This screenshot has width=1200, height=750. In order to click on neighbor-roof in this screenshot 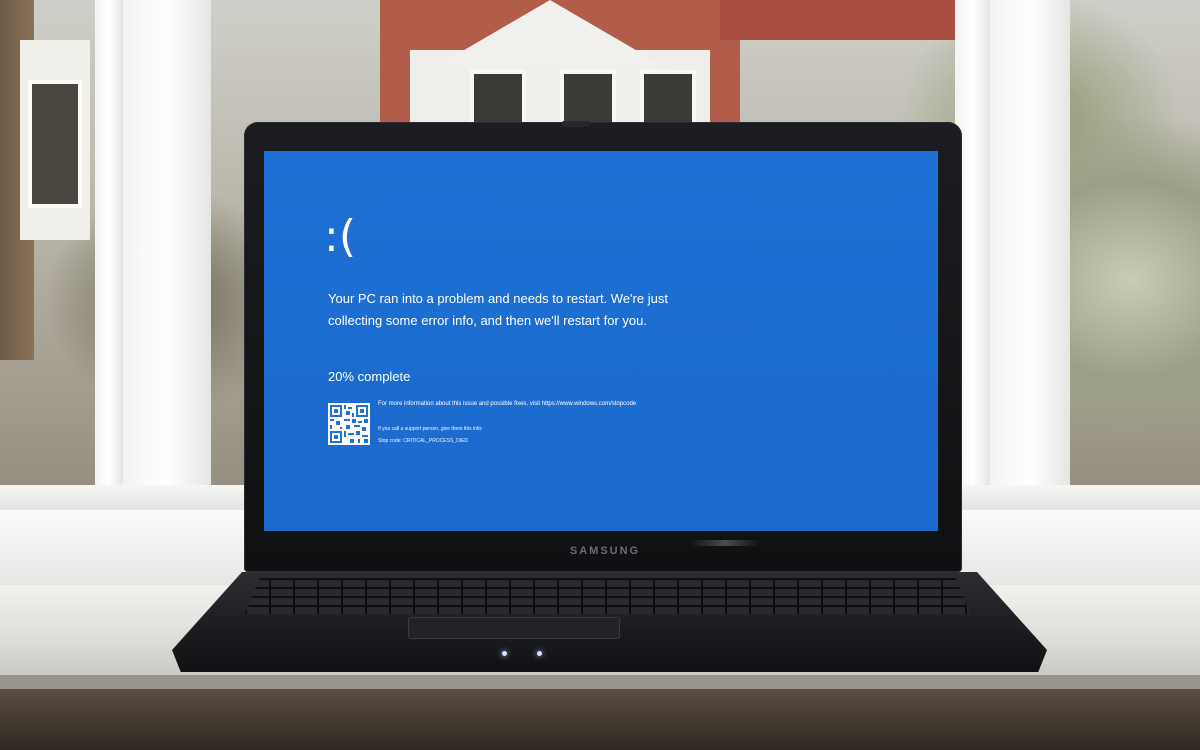, I will do `click(840, 20)`.